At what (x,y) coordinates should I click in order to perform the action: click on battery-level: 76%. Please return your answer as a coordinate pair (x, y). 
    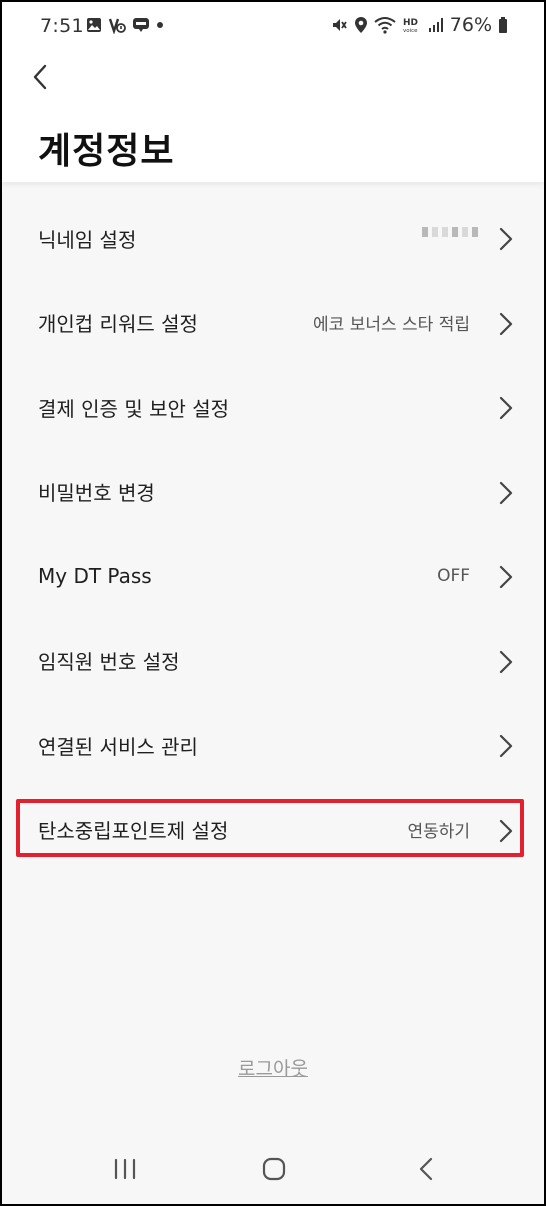
    Looking at the image, I should click on (470, 25).